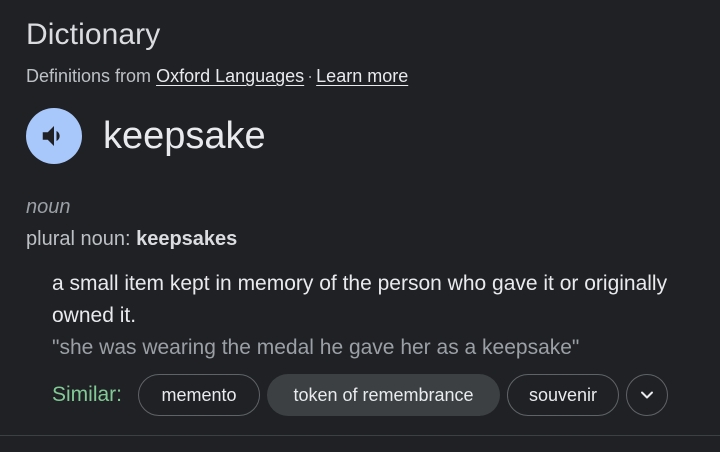 The image size is (720, 452). What do you see at coordinates (383, 395) in the screenshot?
I see `similar-chip-token-of-remembrance: token of remembrance` at bounding box center [383, 395].